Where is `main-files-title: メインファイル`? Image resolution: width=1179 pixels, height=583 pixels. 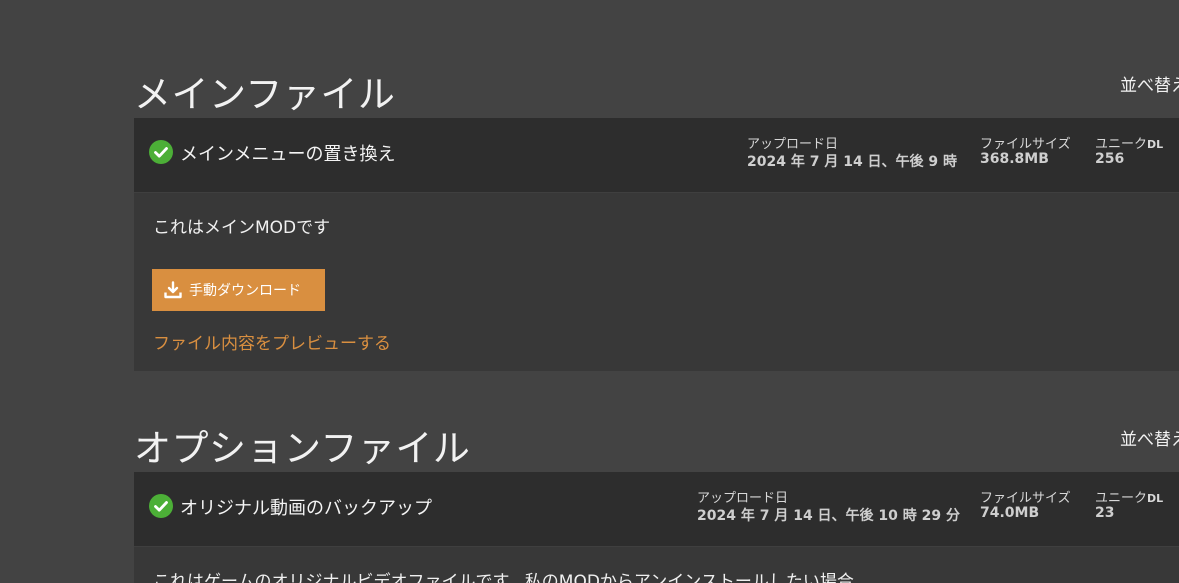 main-files-title: メインファイル is located at coordinates (265, 94).